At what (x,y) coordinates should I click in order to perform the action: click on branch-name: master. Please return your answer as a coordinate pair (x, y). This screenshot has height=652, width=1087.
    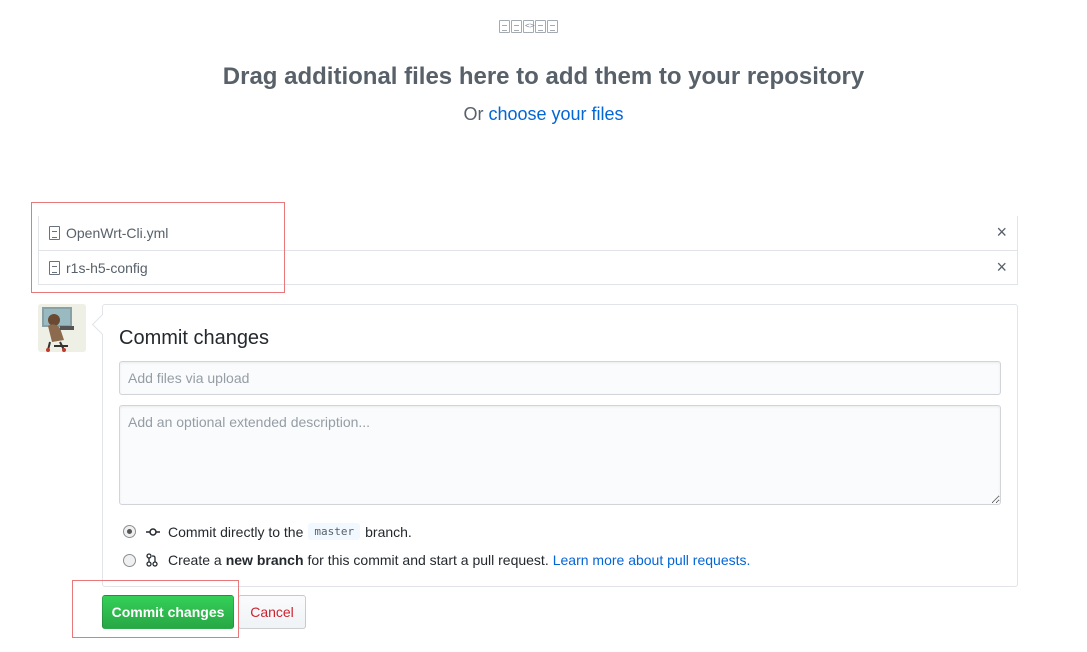
    Looking at the image, I should click on (334, 531).